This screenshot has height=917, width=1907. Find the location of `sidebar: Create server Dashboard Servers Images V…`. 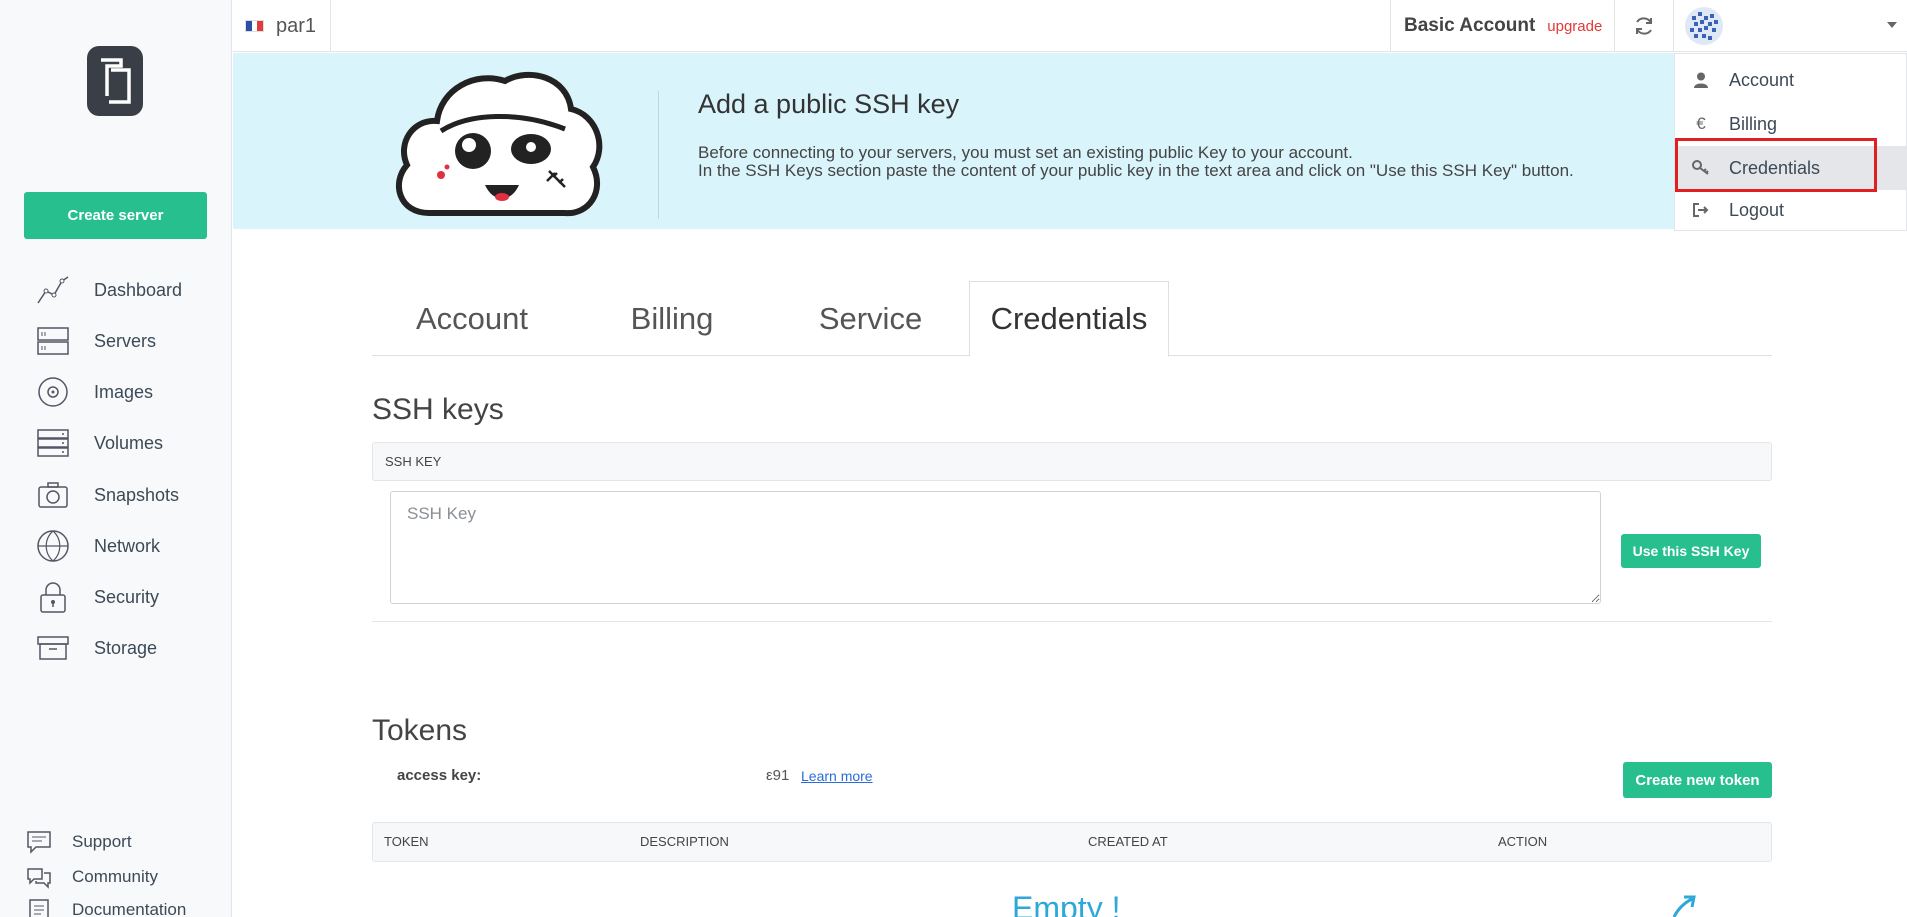

sidebar: Create server Dashboard Servers Images V… is located at coordinates (116, 458).